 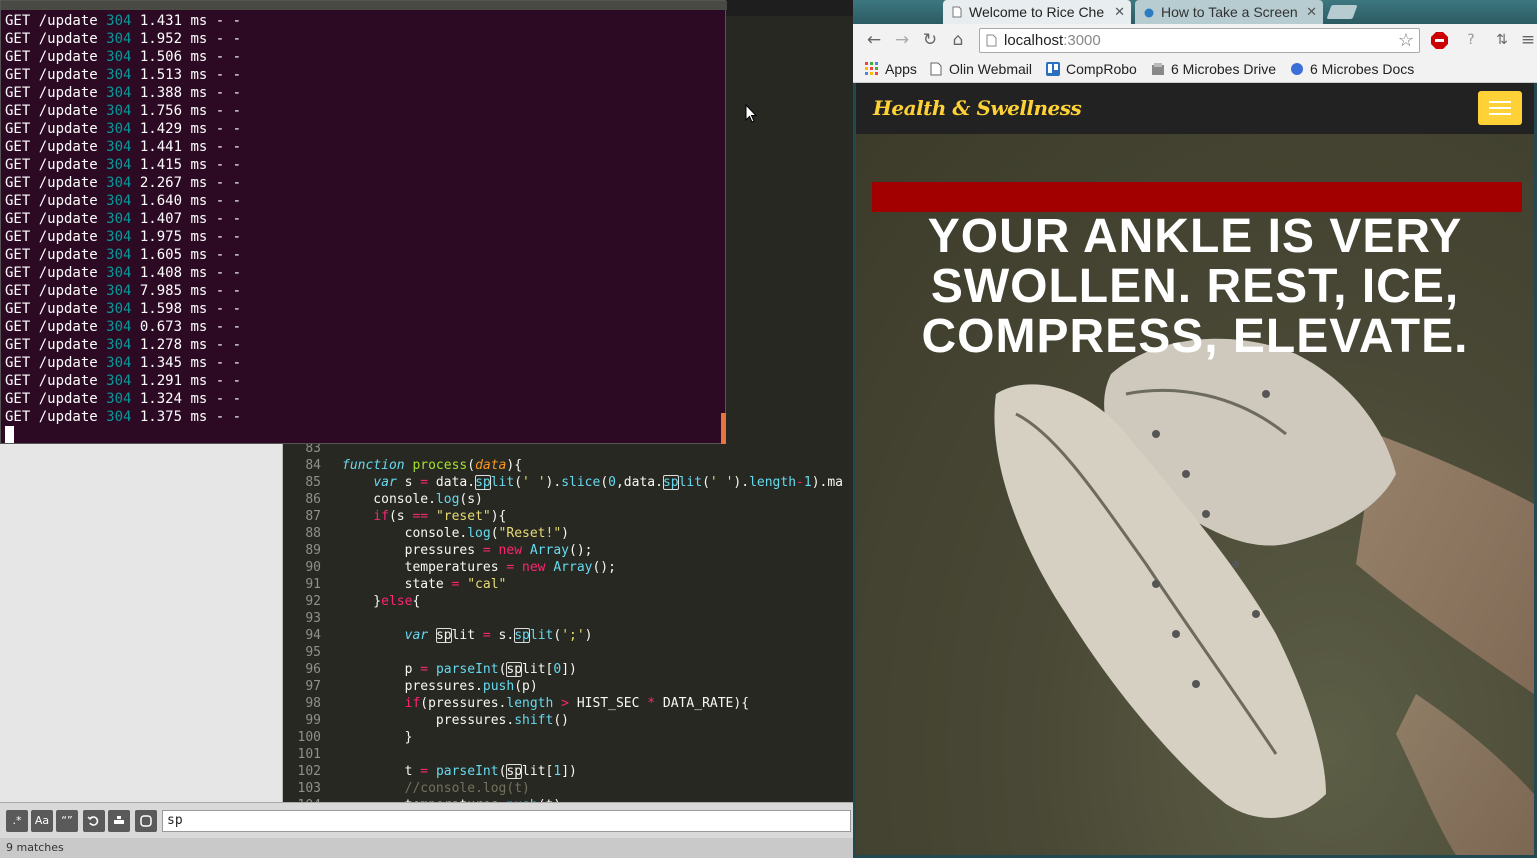 I want to click on terminal-log-line: GET /update 304 1.431 ms - -, so click(x=123, y=21).